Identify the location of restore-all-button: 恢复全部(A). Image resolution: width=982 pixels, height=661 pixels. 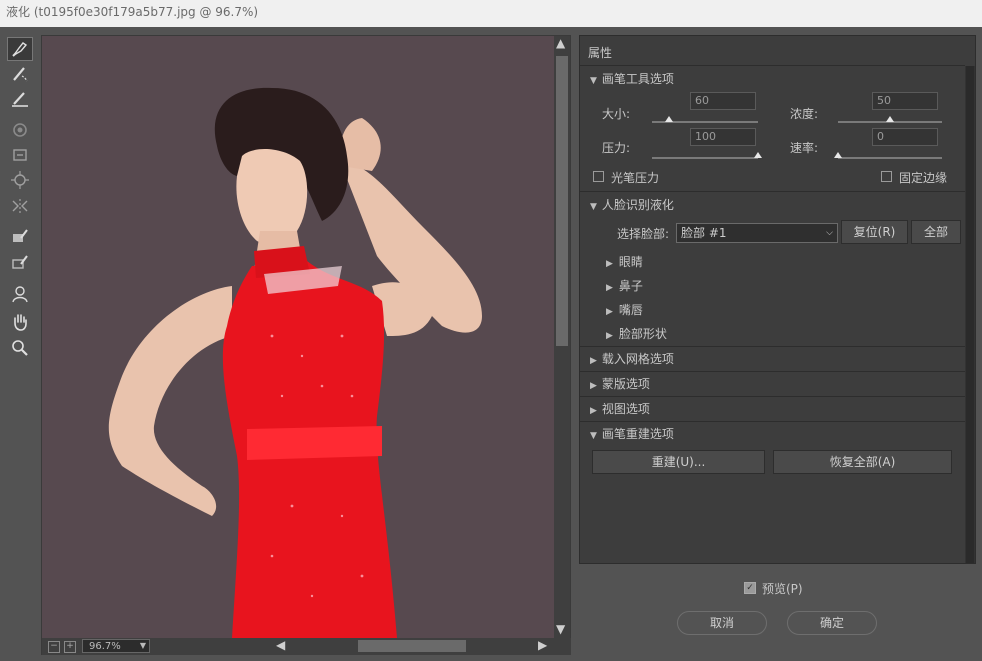
(862, 462).